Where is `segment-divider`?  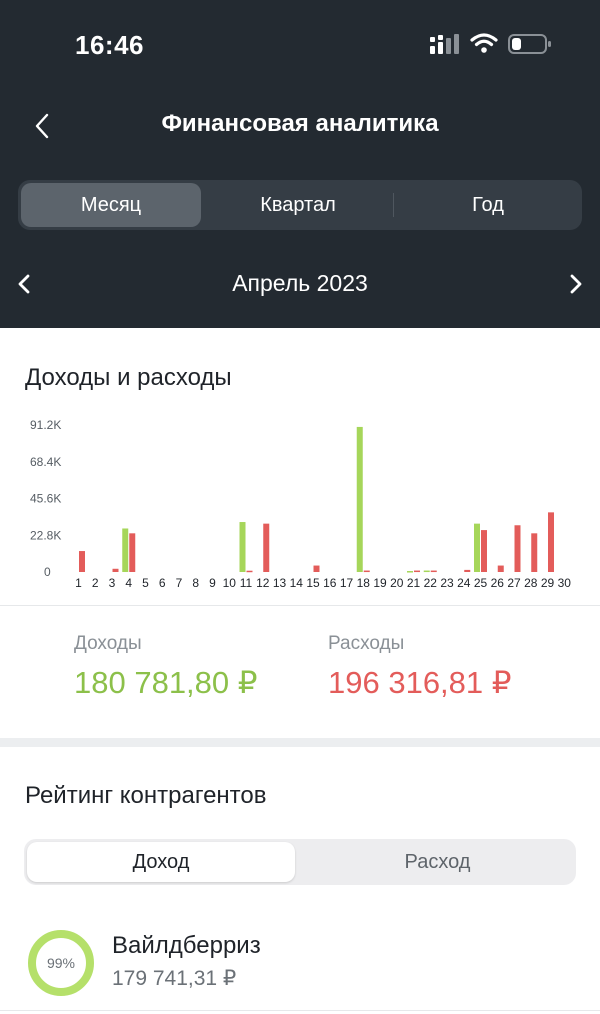
segment-divider is located at coordinates (393, 205).